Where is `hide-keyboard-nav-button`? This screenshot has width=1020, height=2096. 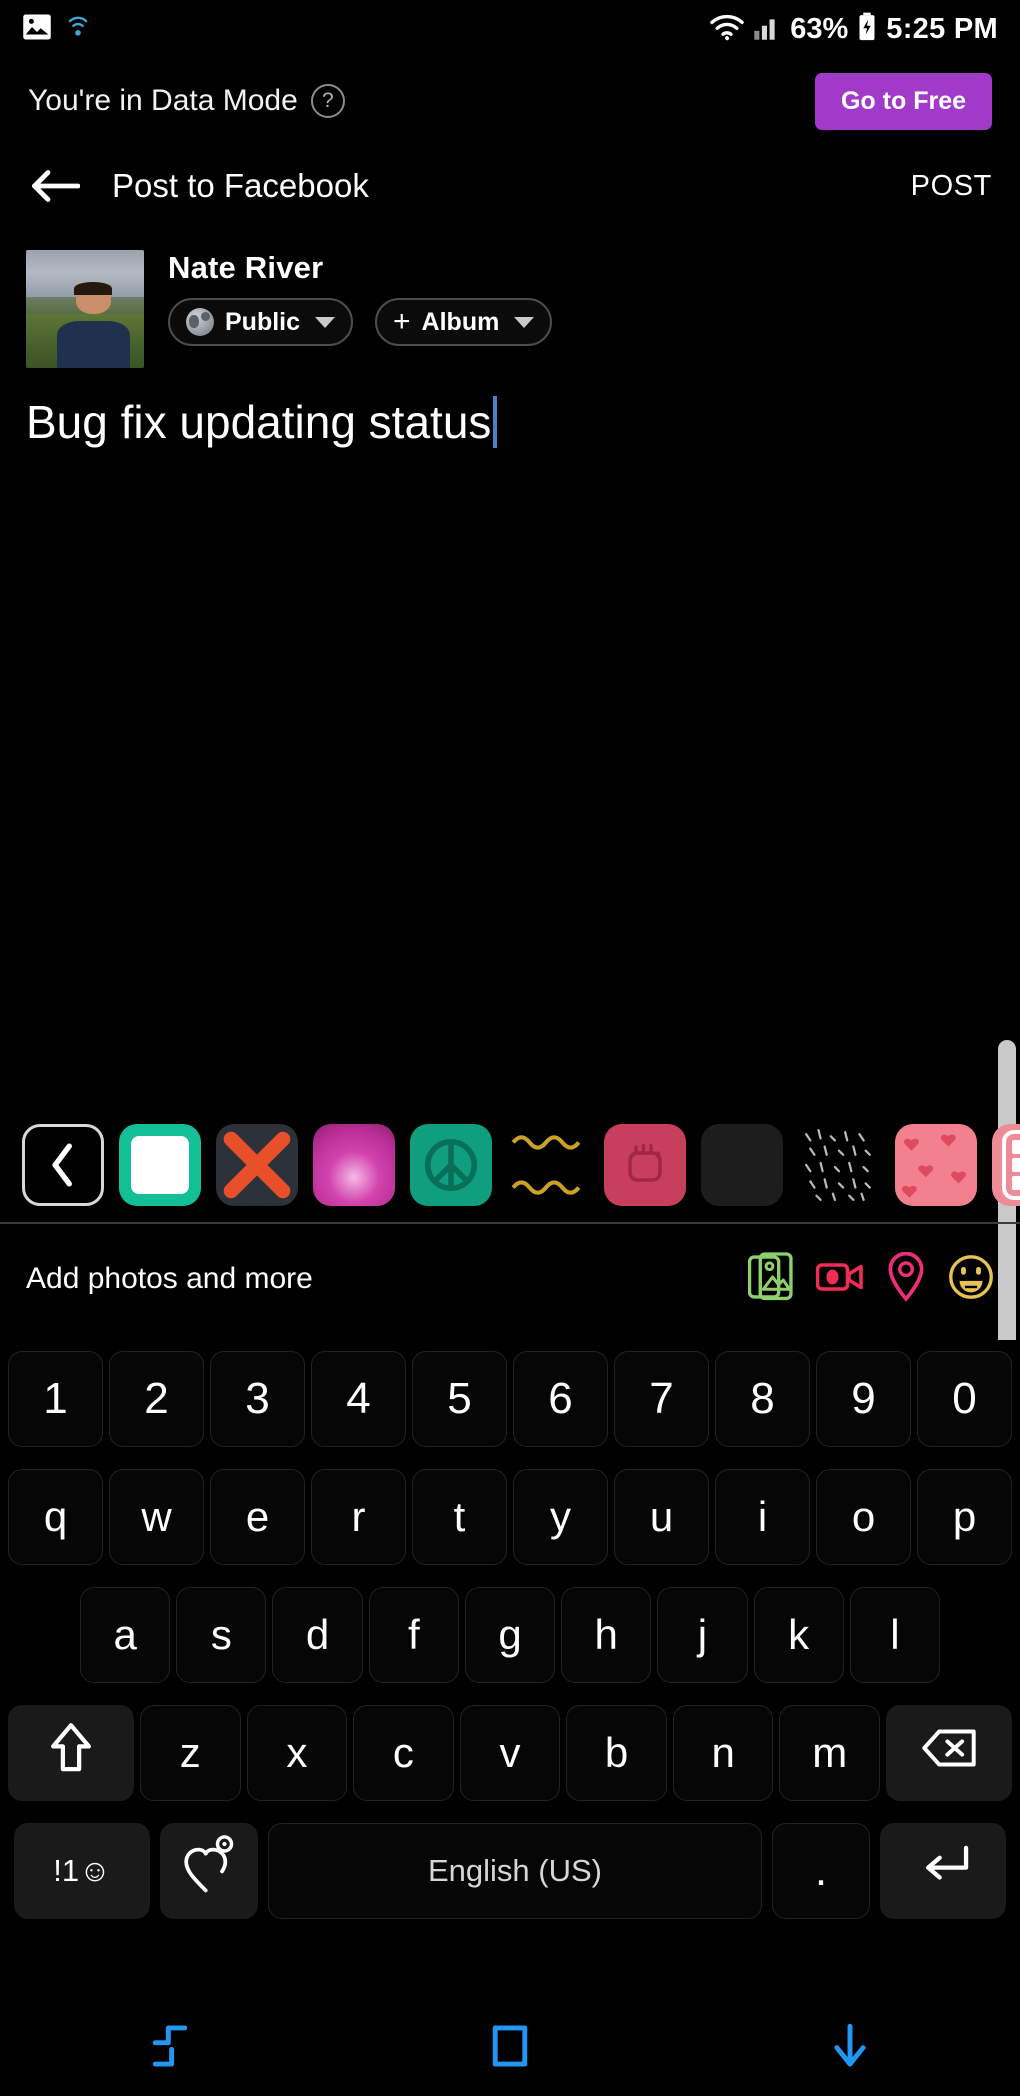
hide-keyboard-nav-button is located at coordinates (850, 2048).